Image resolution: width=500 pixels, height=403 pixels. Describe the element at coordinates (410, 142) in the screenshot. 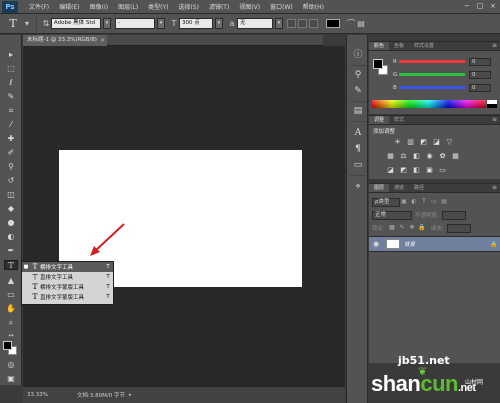

I see `levels-icon: ▥` at that location.